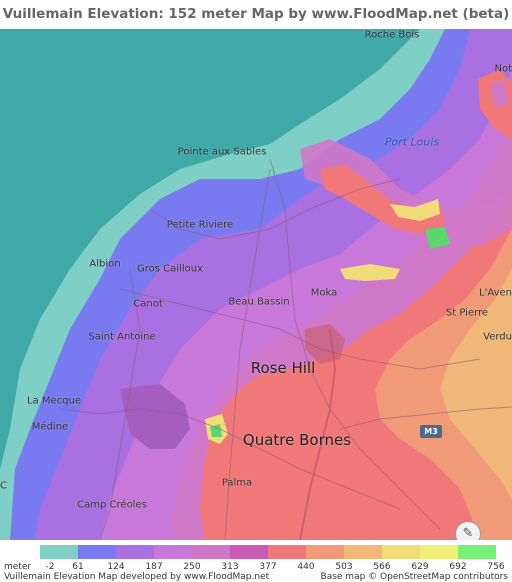  Describe the element at coordinates (468, 530) in the screenshot. I see `osm-logo-icon: ✎` at that location.